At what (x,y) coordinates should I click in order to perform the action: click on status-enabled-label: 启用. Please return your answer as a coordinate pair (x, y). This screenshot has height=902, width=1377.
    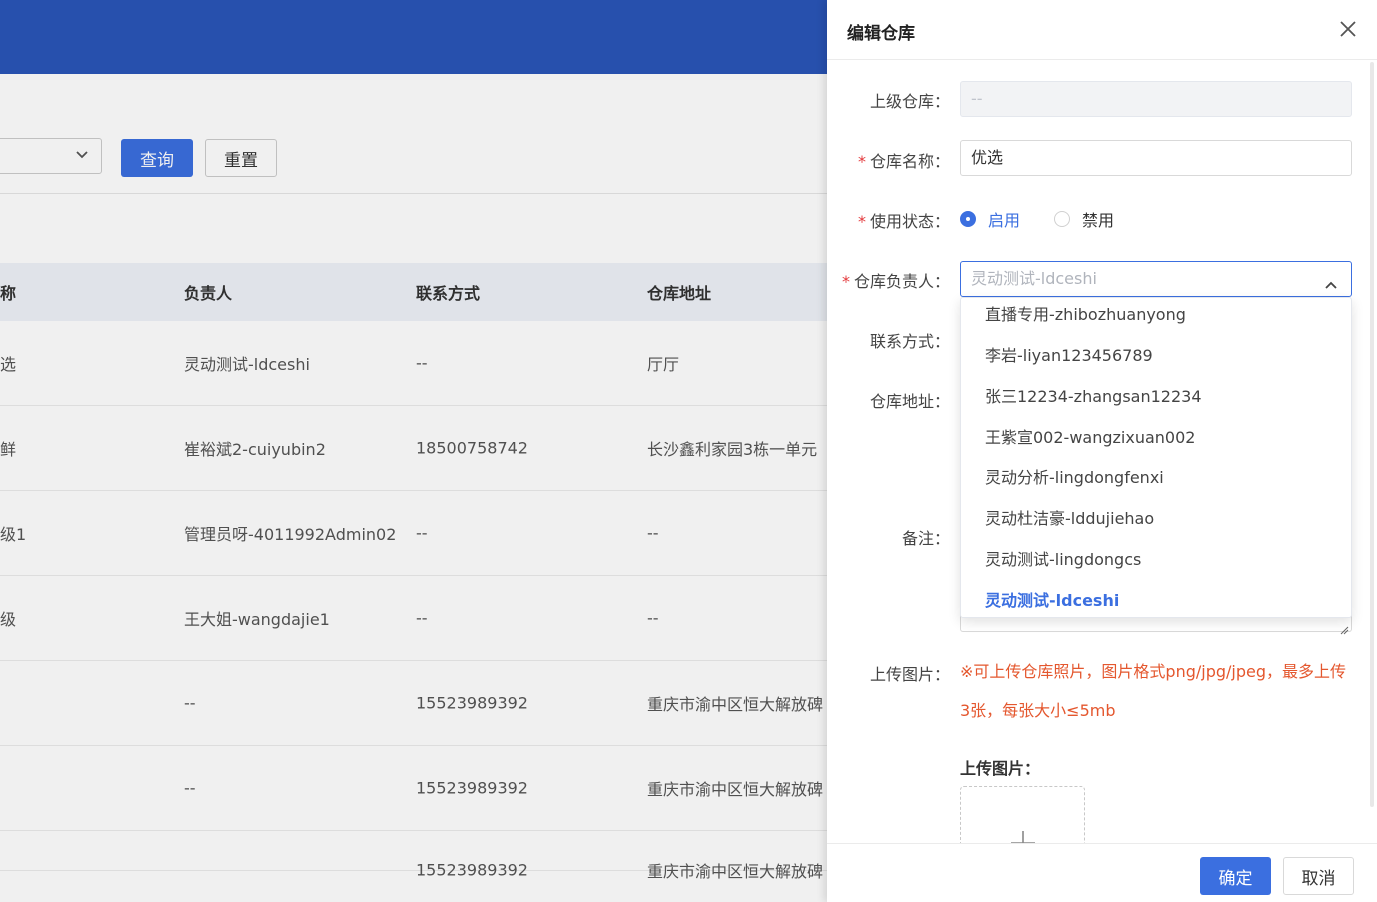
    Looking at the image, I should click on (1004, 220).